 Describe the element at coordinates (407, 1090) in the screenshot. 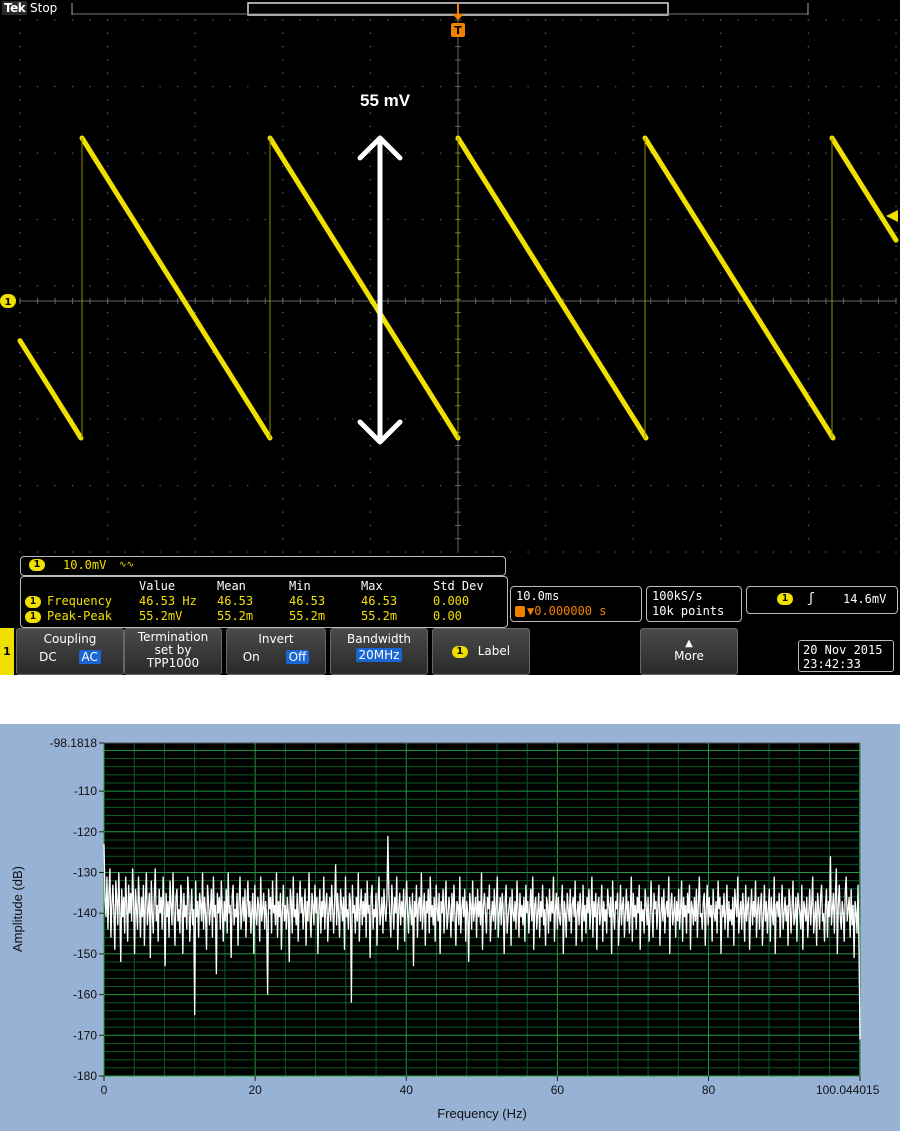

I see `x-tick-label: 40` at that location.